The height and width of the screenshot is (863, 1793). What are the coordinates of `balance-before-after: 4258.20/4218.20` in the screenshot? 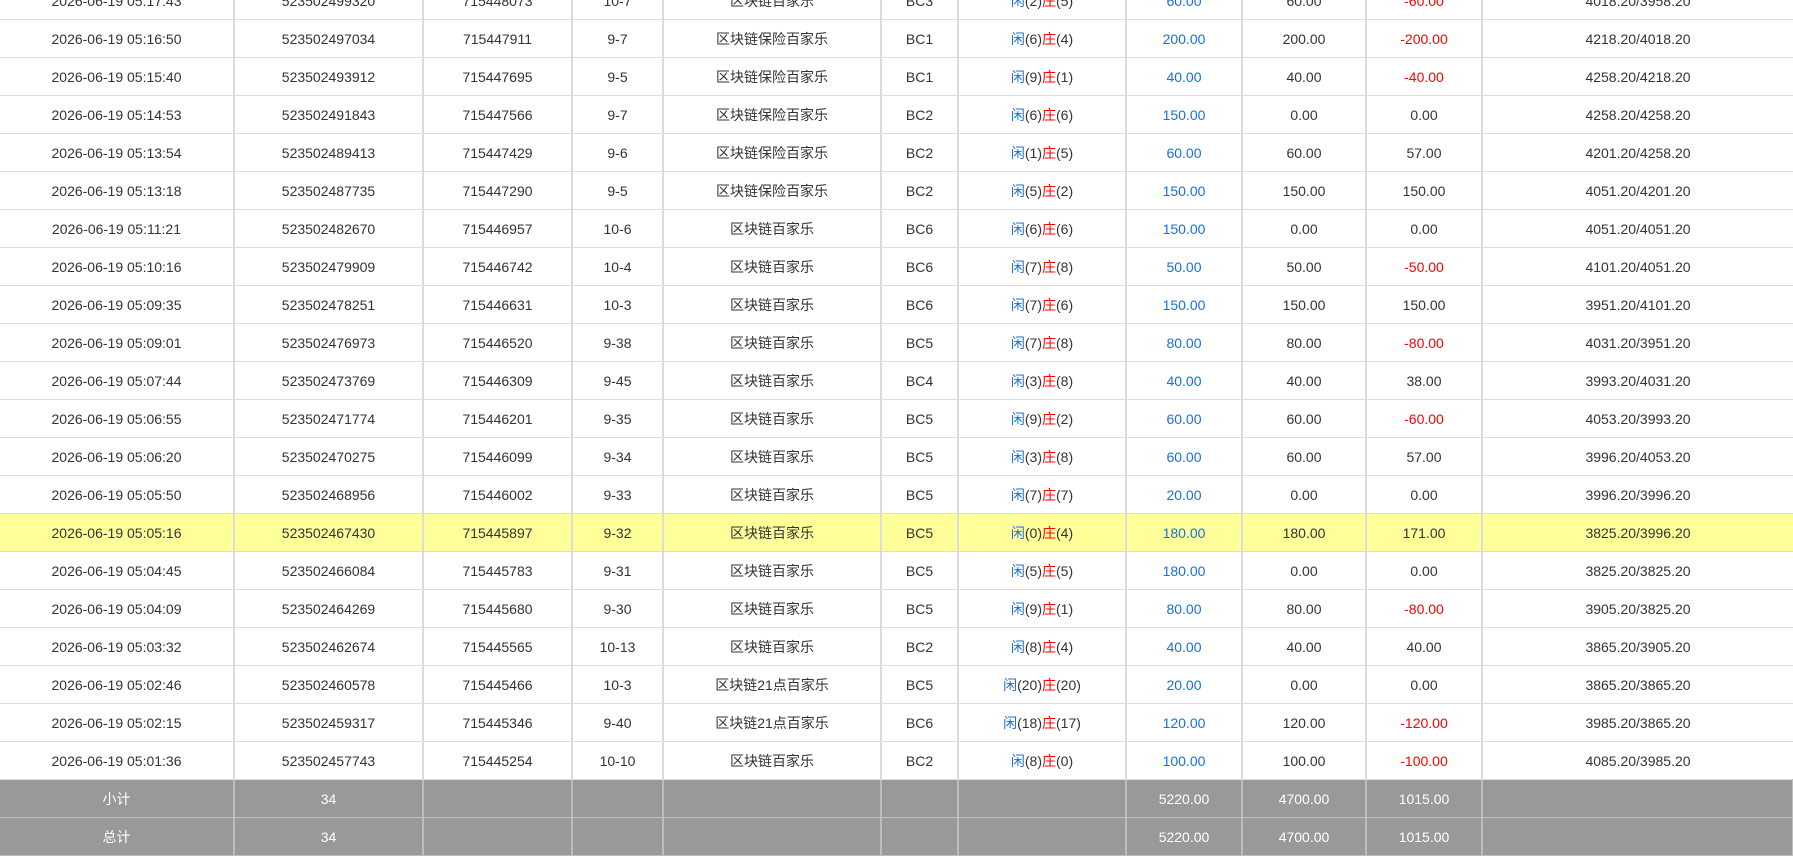 It's located at (1637, 76).